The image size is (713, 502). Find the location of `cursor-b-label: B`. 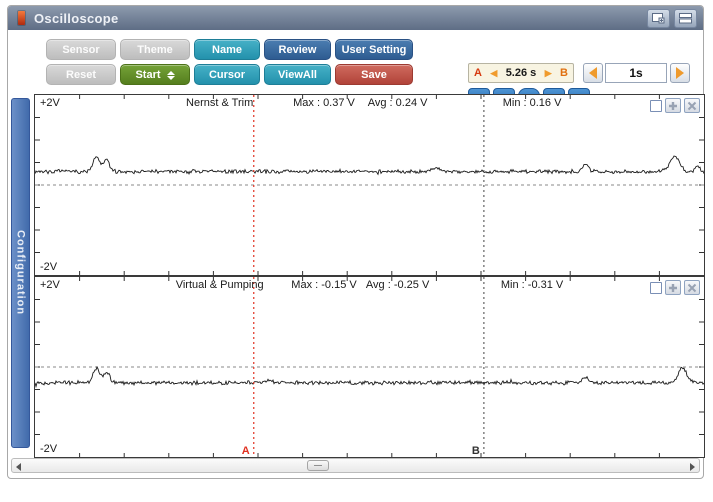

cursor-b-label: B is located at coordinates (564, 73).